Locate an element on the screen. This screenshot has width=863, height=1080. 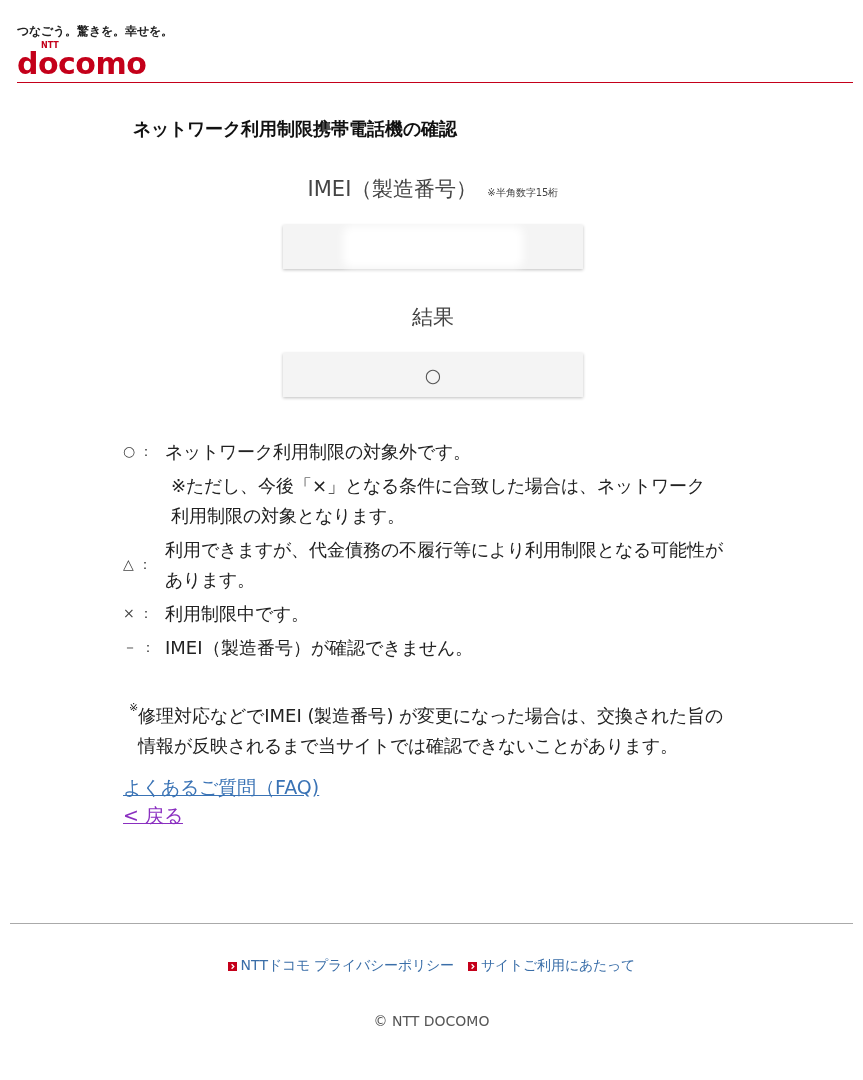
legend-symbol: △ is located at coordinates (128, 565).